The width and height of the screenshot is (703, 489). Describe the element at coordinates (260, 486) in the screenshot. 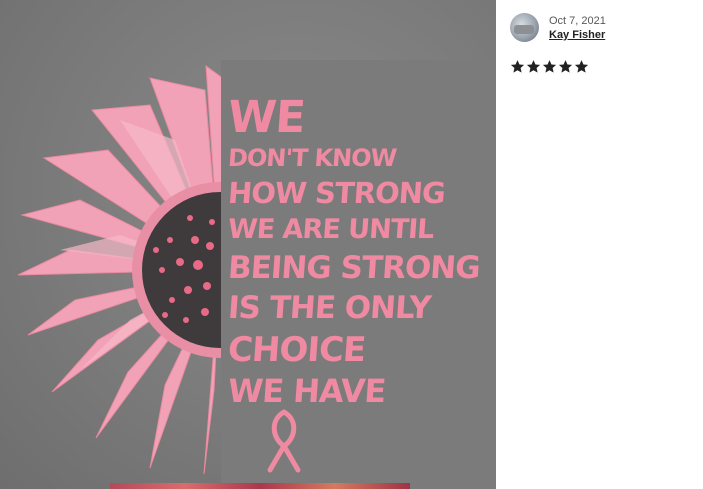

I see `photo-bottom-edge` at that location.